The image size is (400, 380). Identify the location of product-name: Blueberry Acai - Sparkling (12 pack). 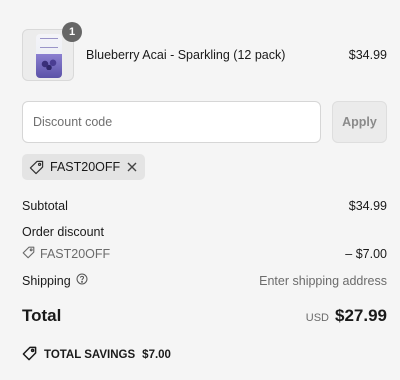
(186, 55).